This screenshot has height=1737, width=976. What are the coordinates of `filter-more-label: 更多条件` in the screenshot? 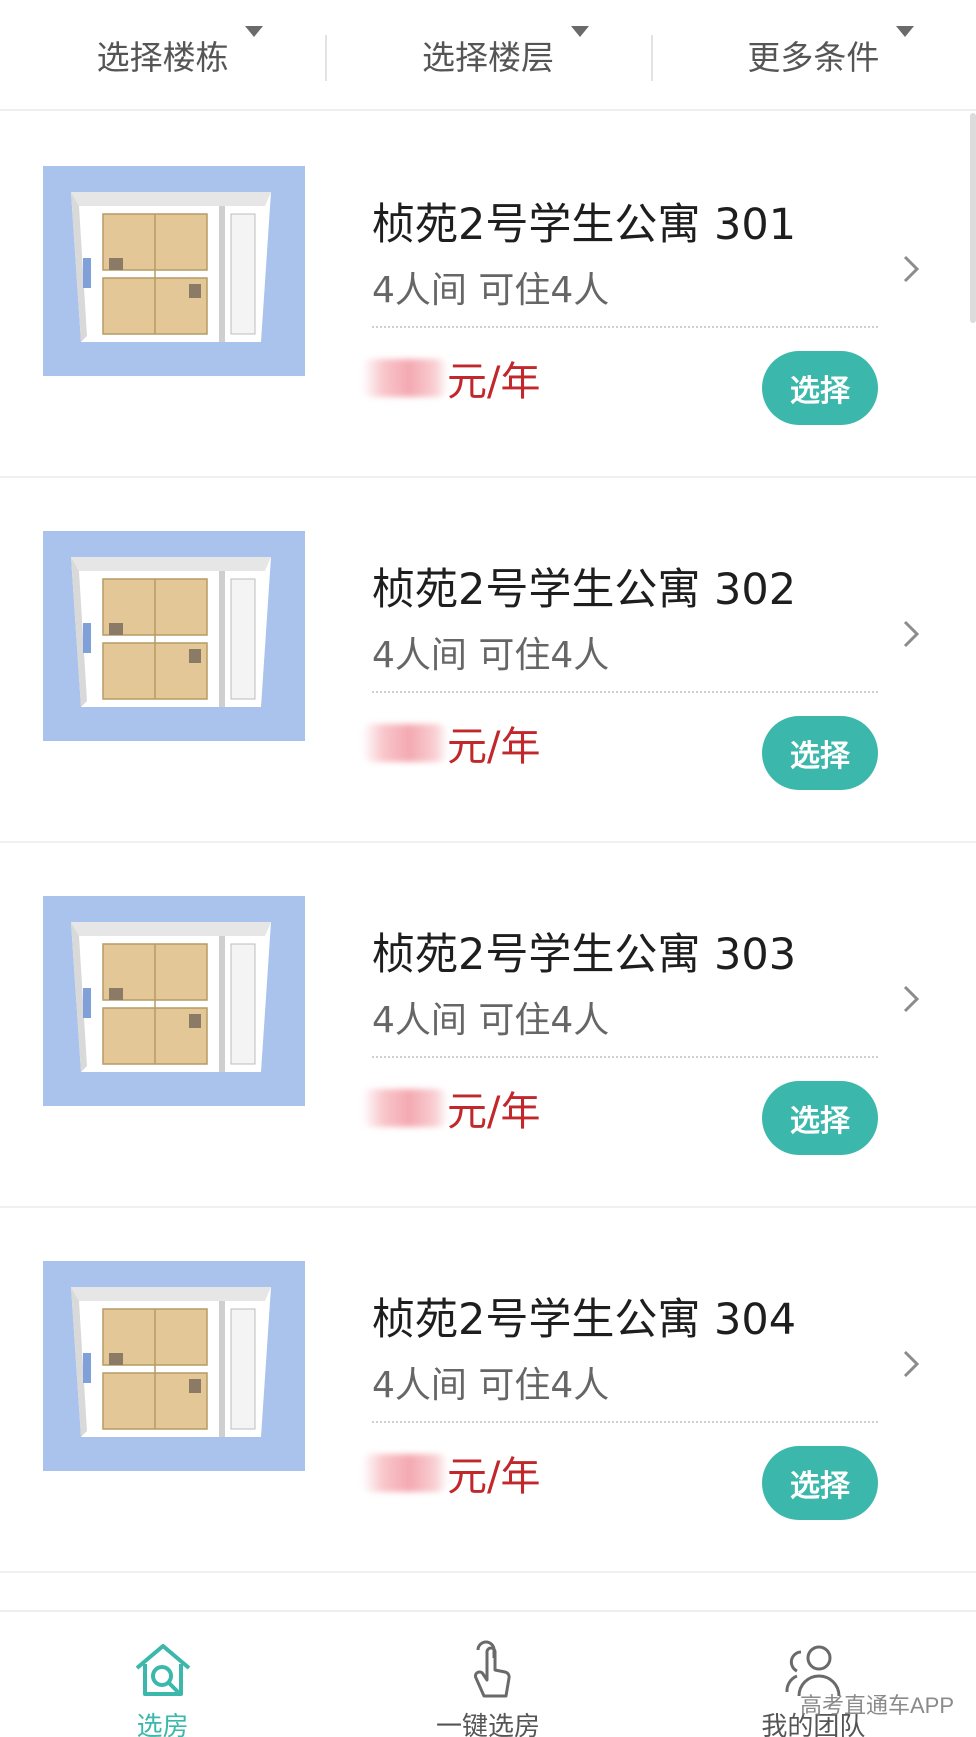 It's located at (813, 57).